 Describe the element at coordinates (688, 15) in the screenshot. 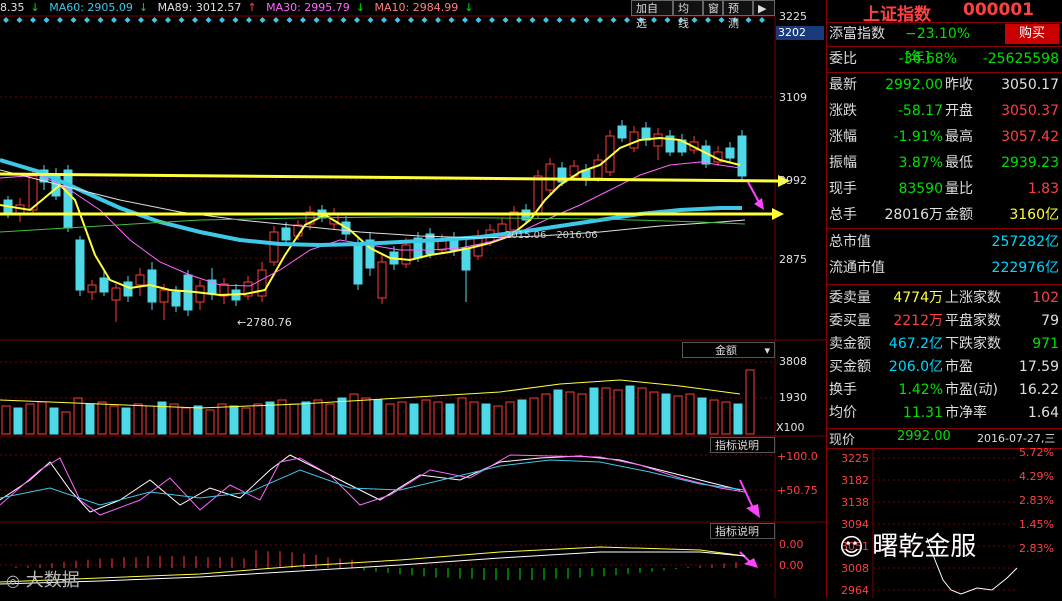

I see `moving-average-button: 均线` at that location.